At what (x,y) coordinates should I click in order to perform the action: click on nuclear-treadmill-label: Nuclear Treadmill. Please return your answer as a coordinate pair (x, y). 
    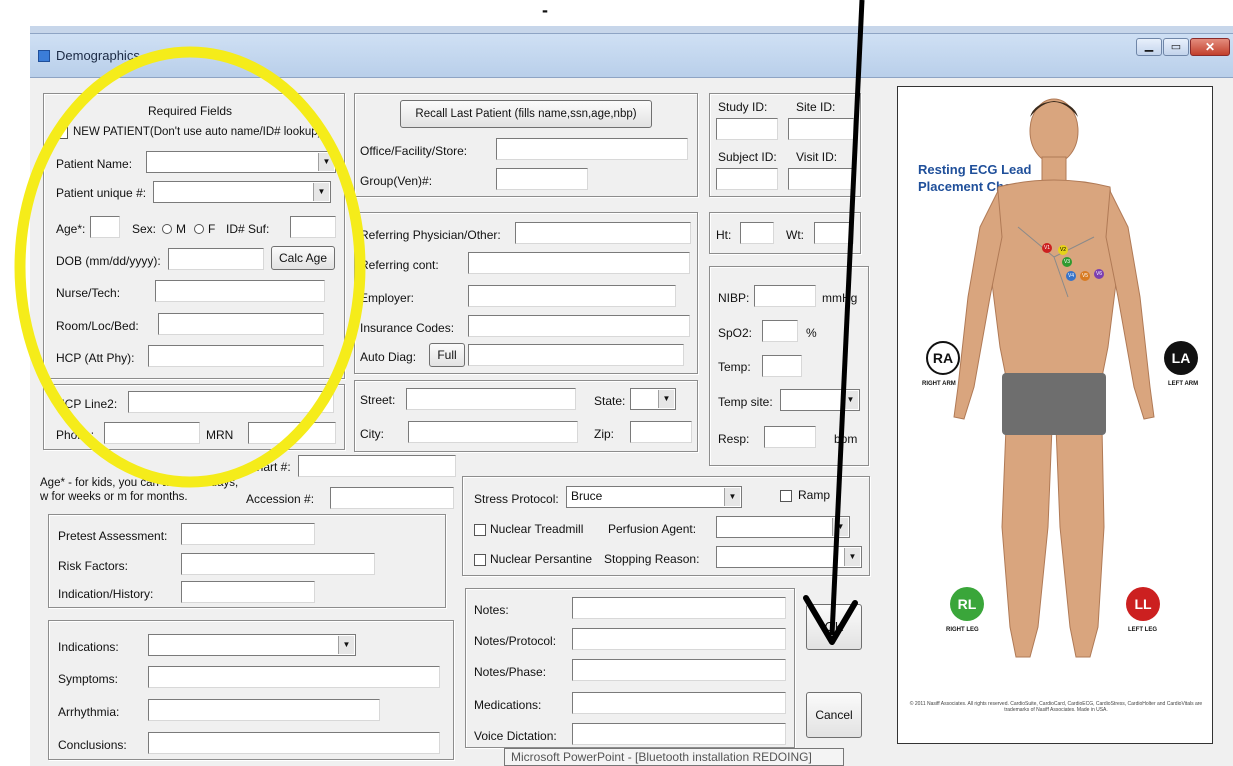
    Looking at the image, I should click on (537, 529).